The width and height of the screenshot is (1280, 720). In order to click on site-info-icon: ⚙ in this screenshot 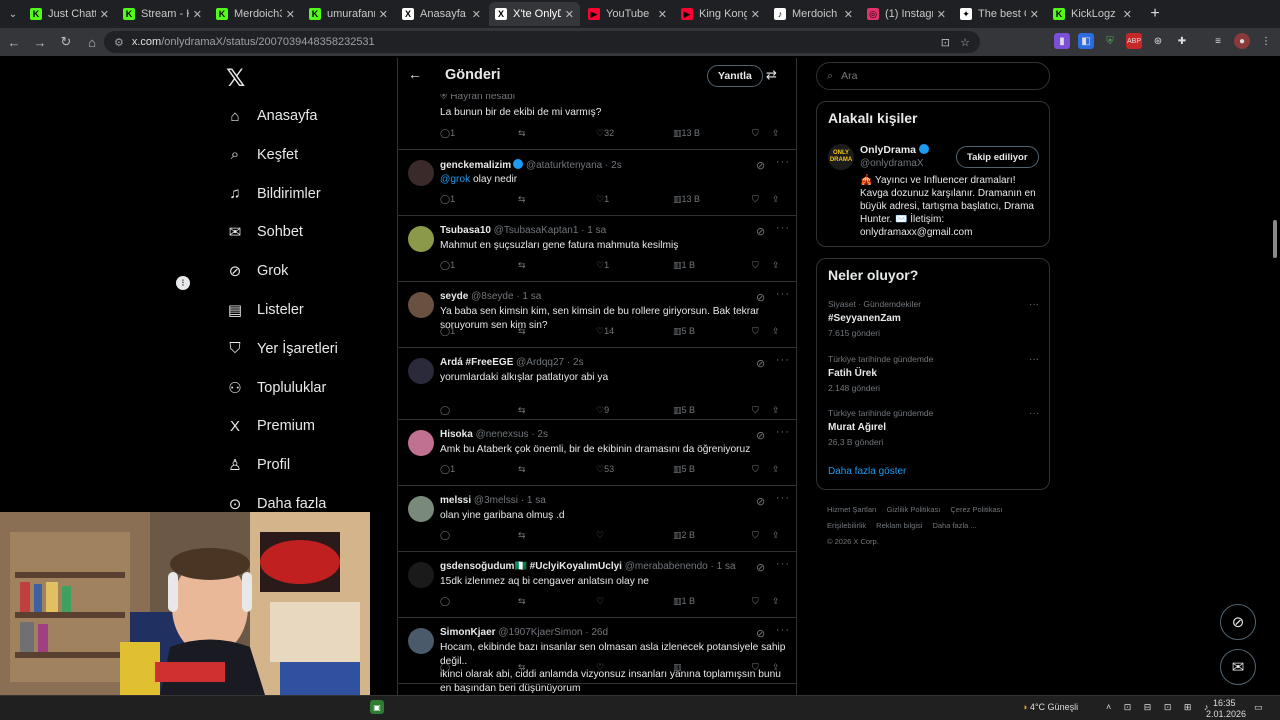, I will do `click(119, 42)`.